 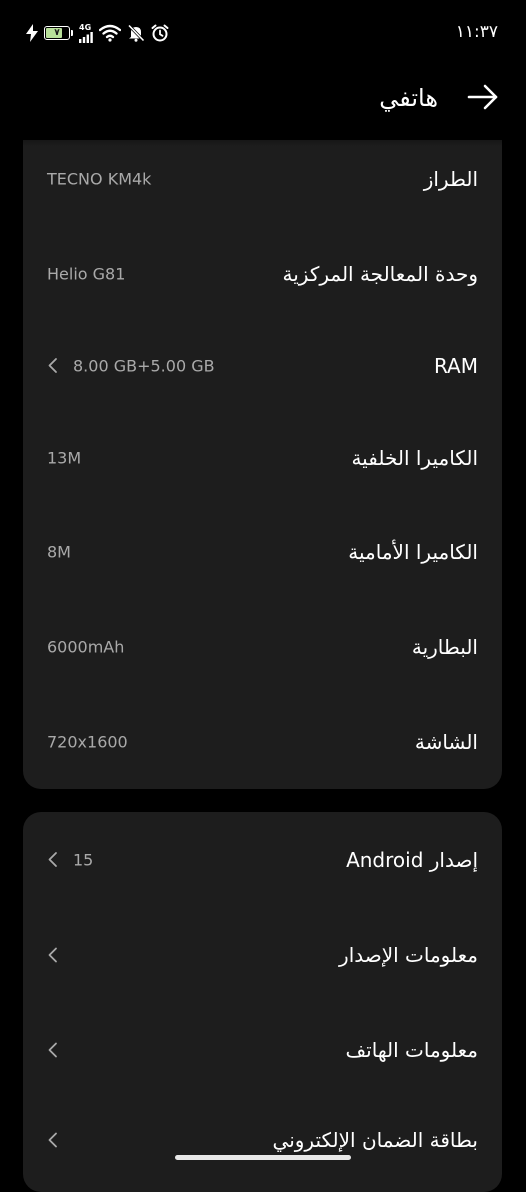 What do you see at coordinates (262, 646) in the screenshot?
I see `spec-row-battery: البطارية 6000mAh` at bounding box center [262, 646].